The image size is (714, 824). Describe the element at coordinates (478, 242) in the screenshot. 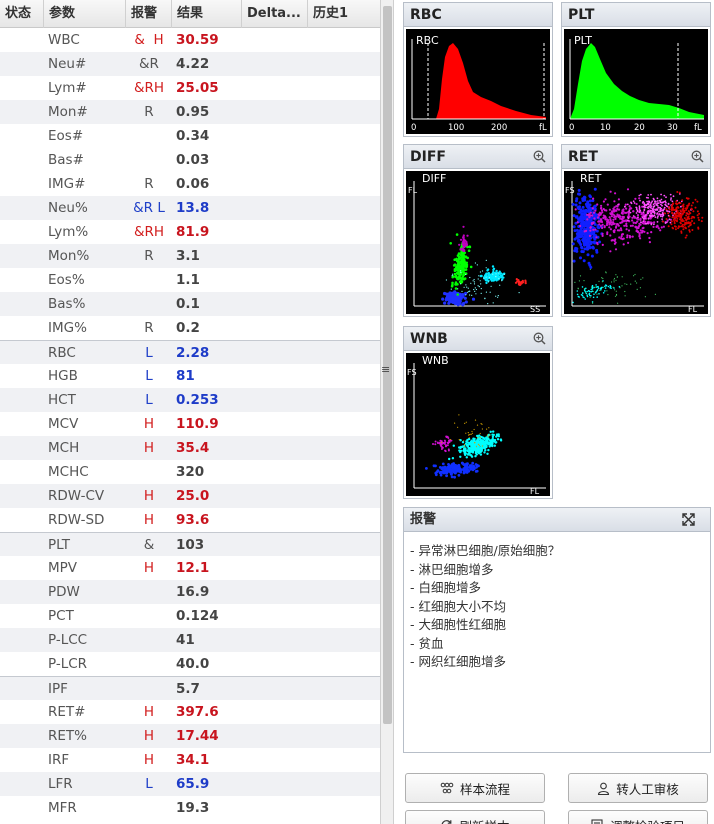

I see `diff-scattergram: DIFF FL SS` at that location.